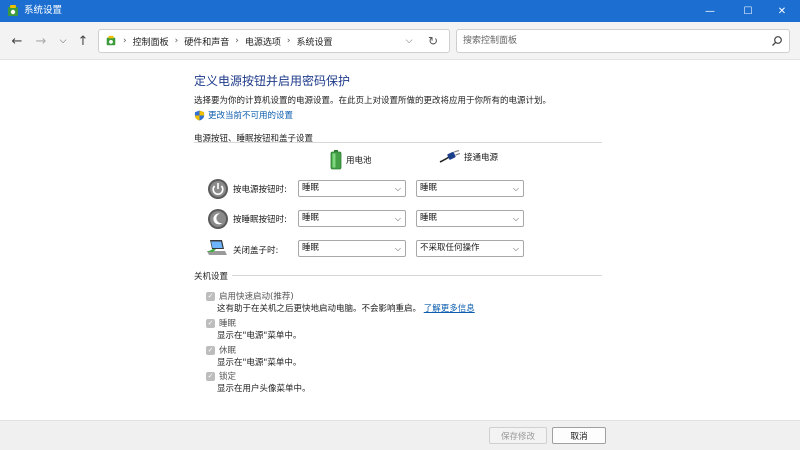 The image size is (800, 450). I want to click on arrow-up-icon: ↑, so click(83, 41).